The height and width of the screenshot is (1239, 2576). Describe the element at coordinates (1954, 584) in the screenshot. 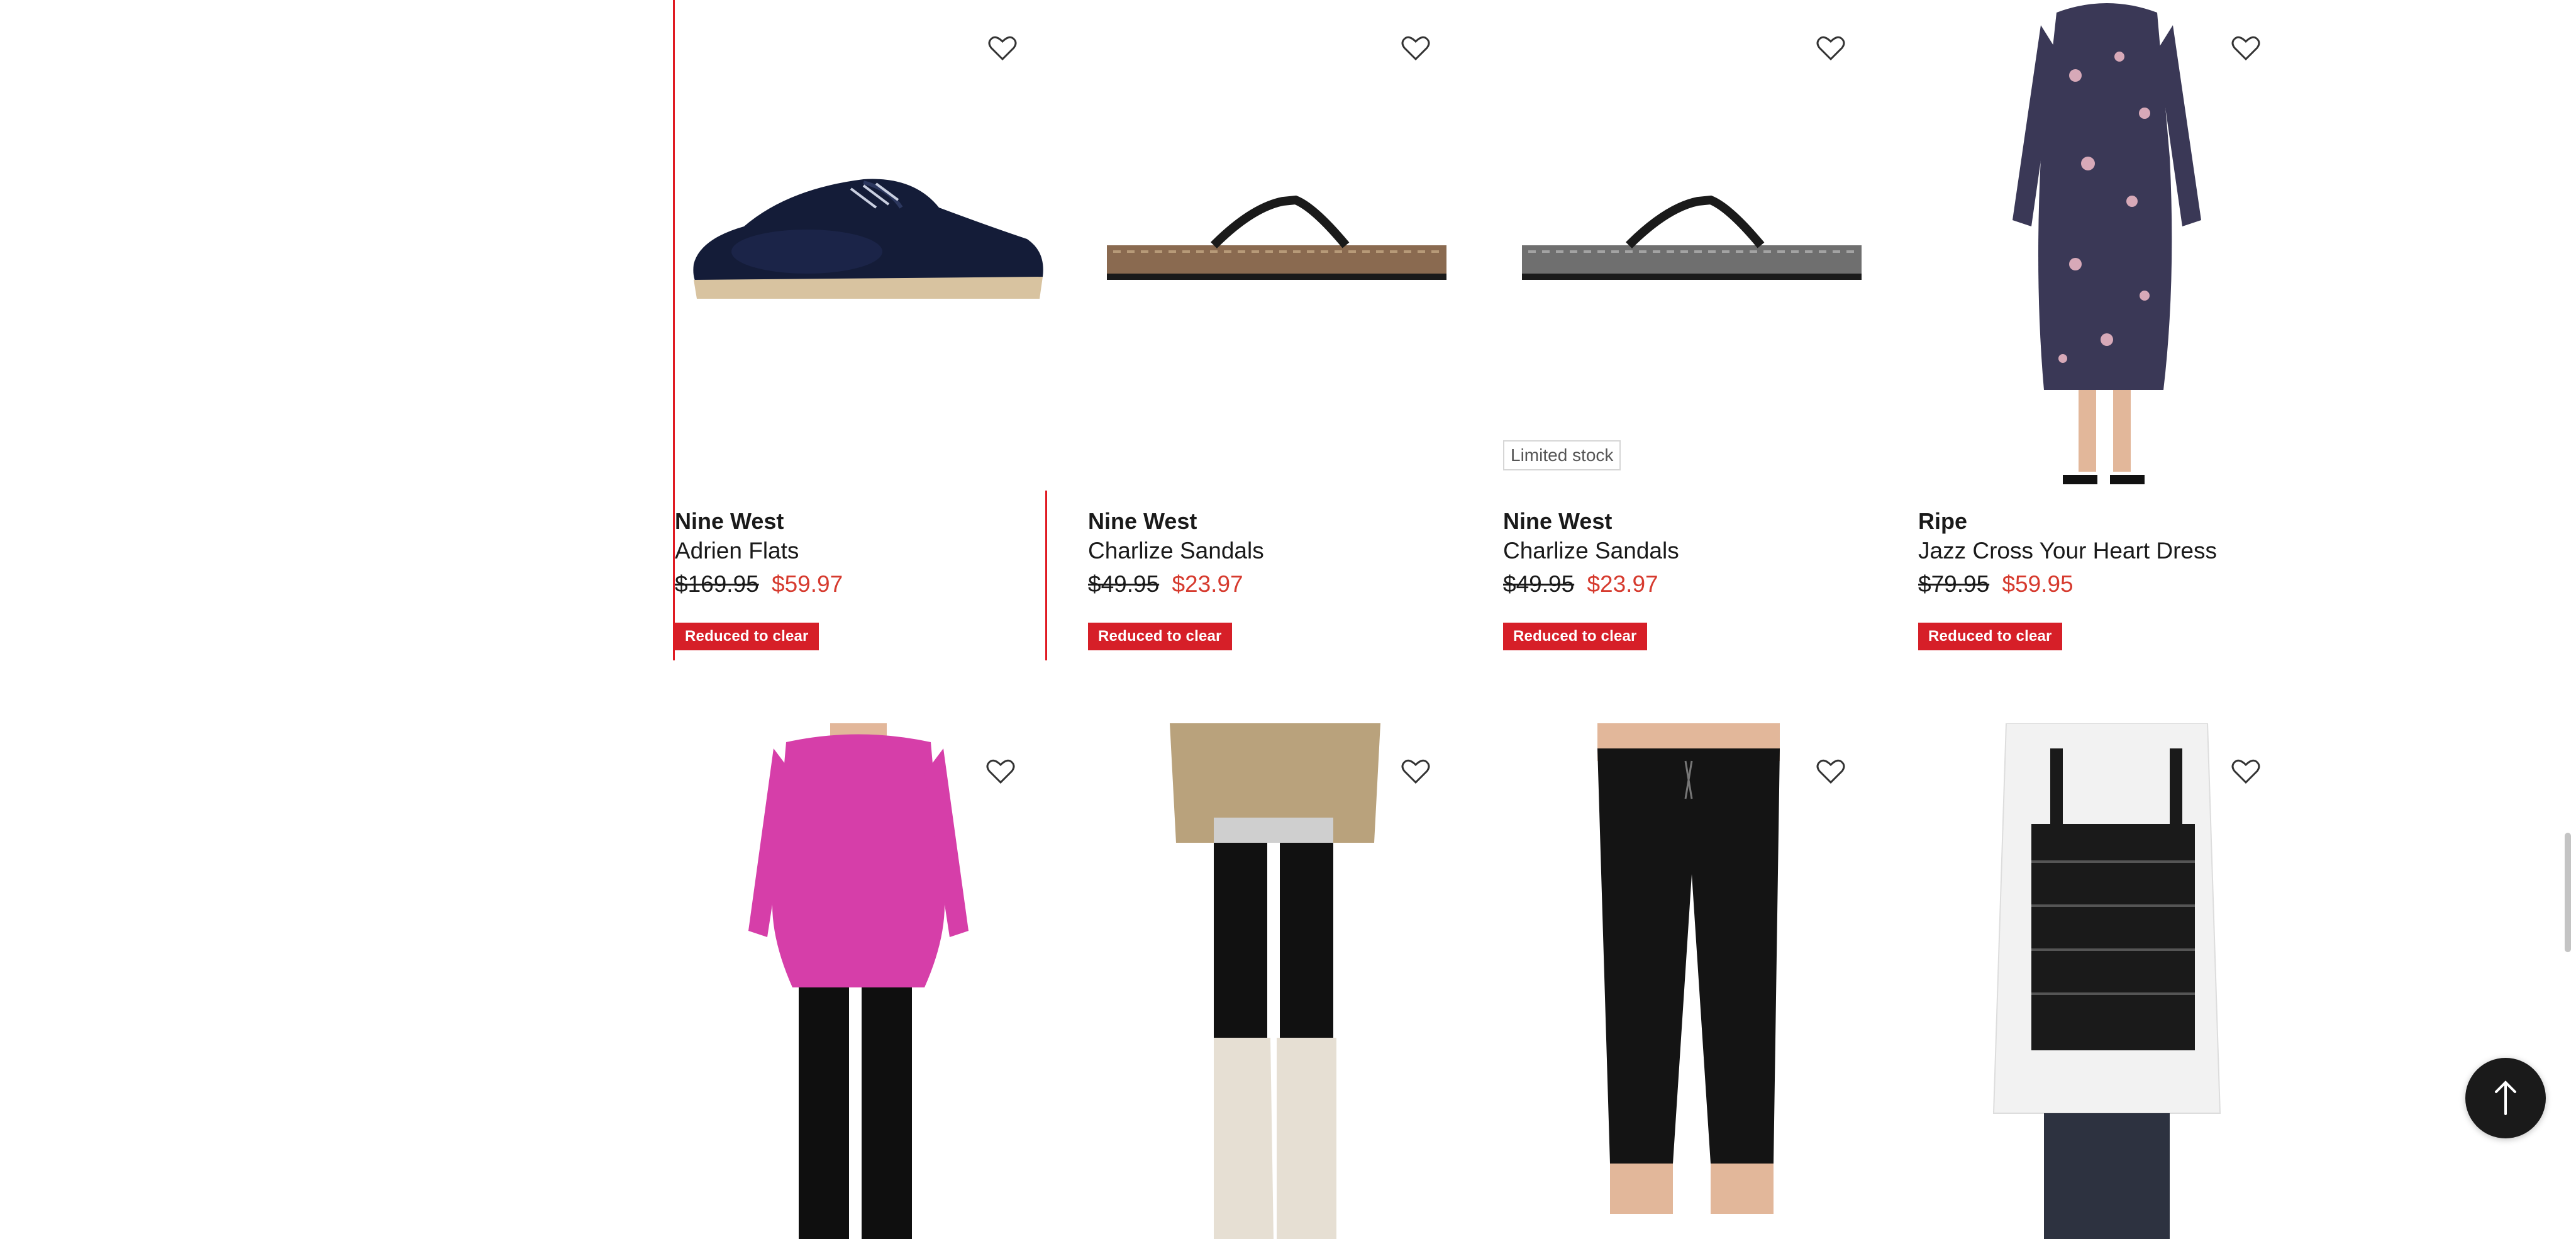

I see `original-price: $79.95` at that location.